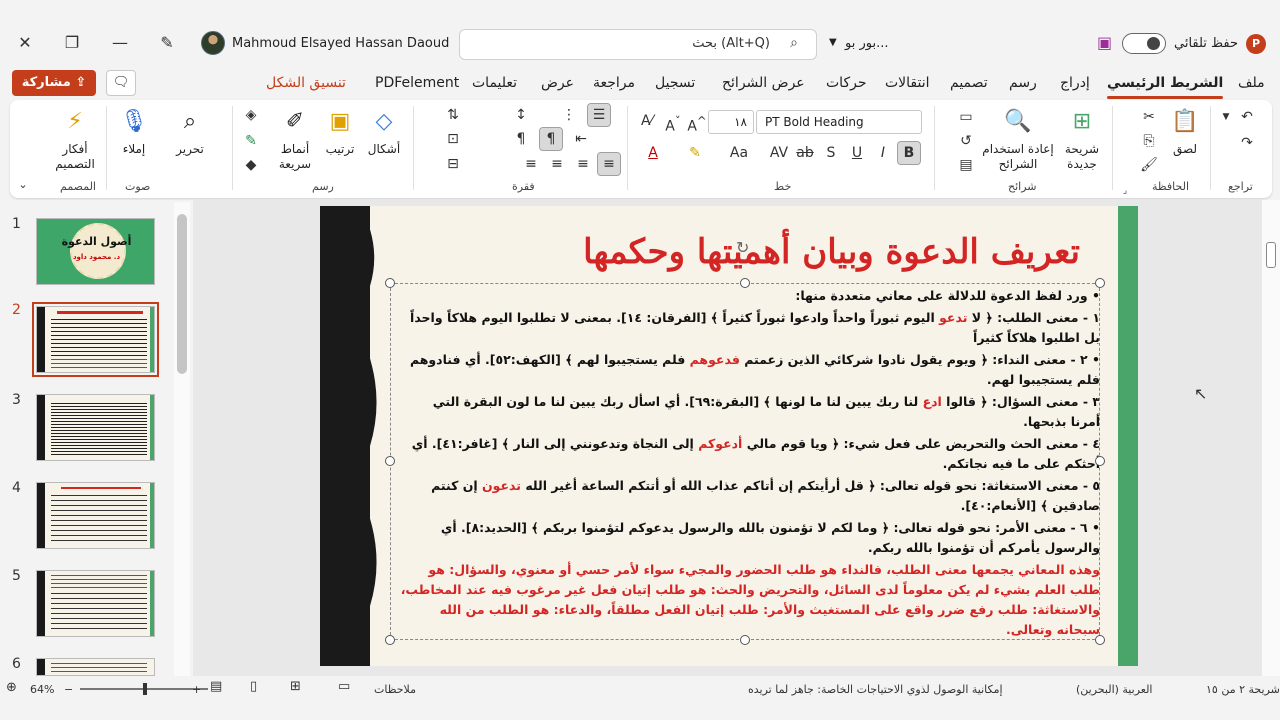 This screenshot has height=720, width=1280. What do you see at coordinates (742, 247) in the screenshot?
I see `rotate-handle-icon: ↻` at bounding box center [742, 247].